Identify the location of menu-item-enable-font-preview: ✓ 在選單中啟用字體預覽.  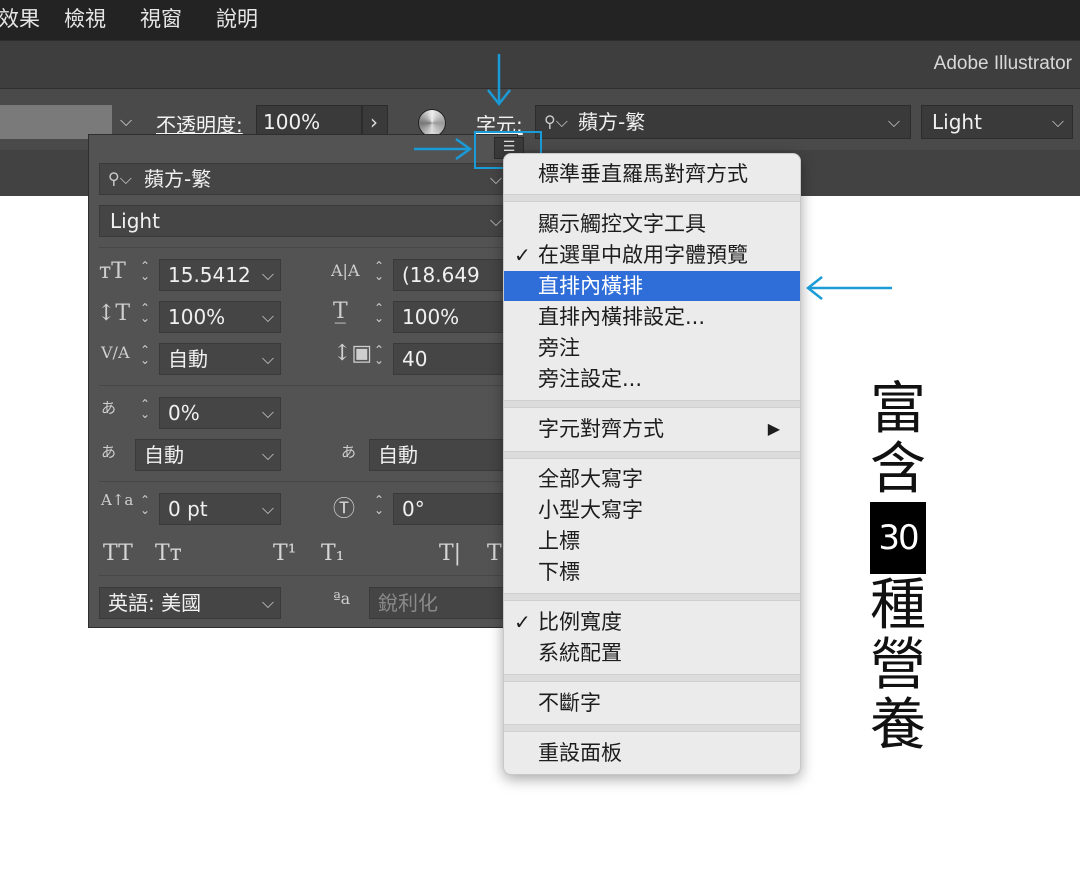
(652, 255).